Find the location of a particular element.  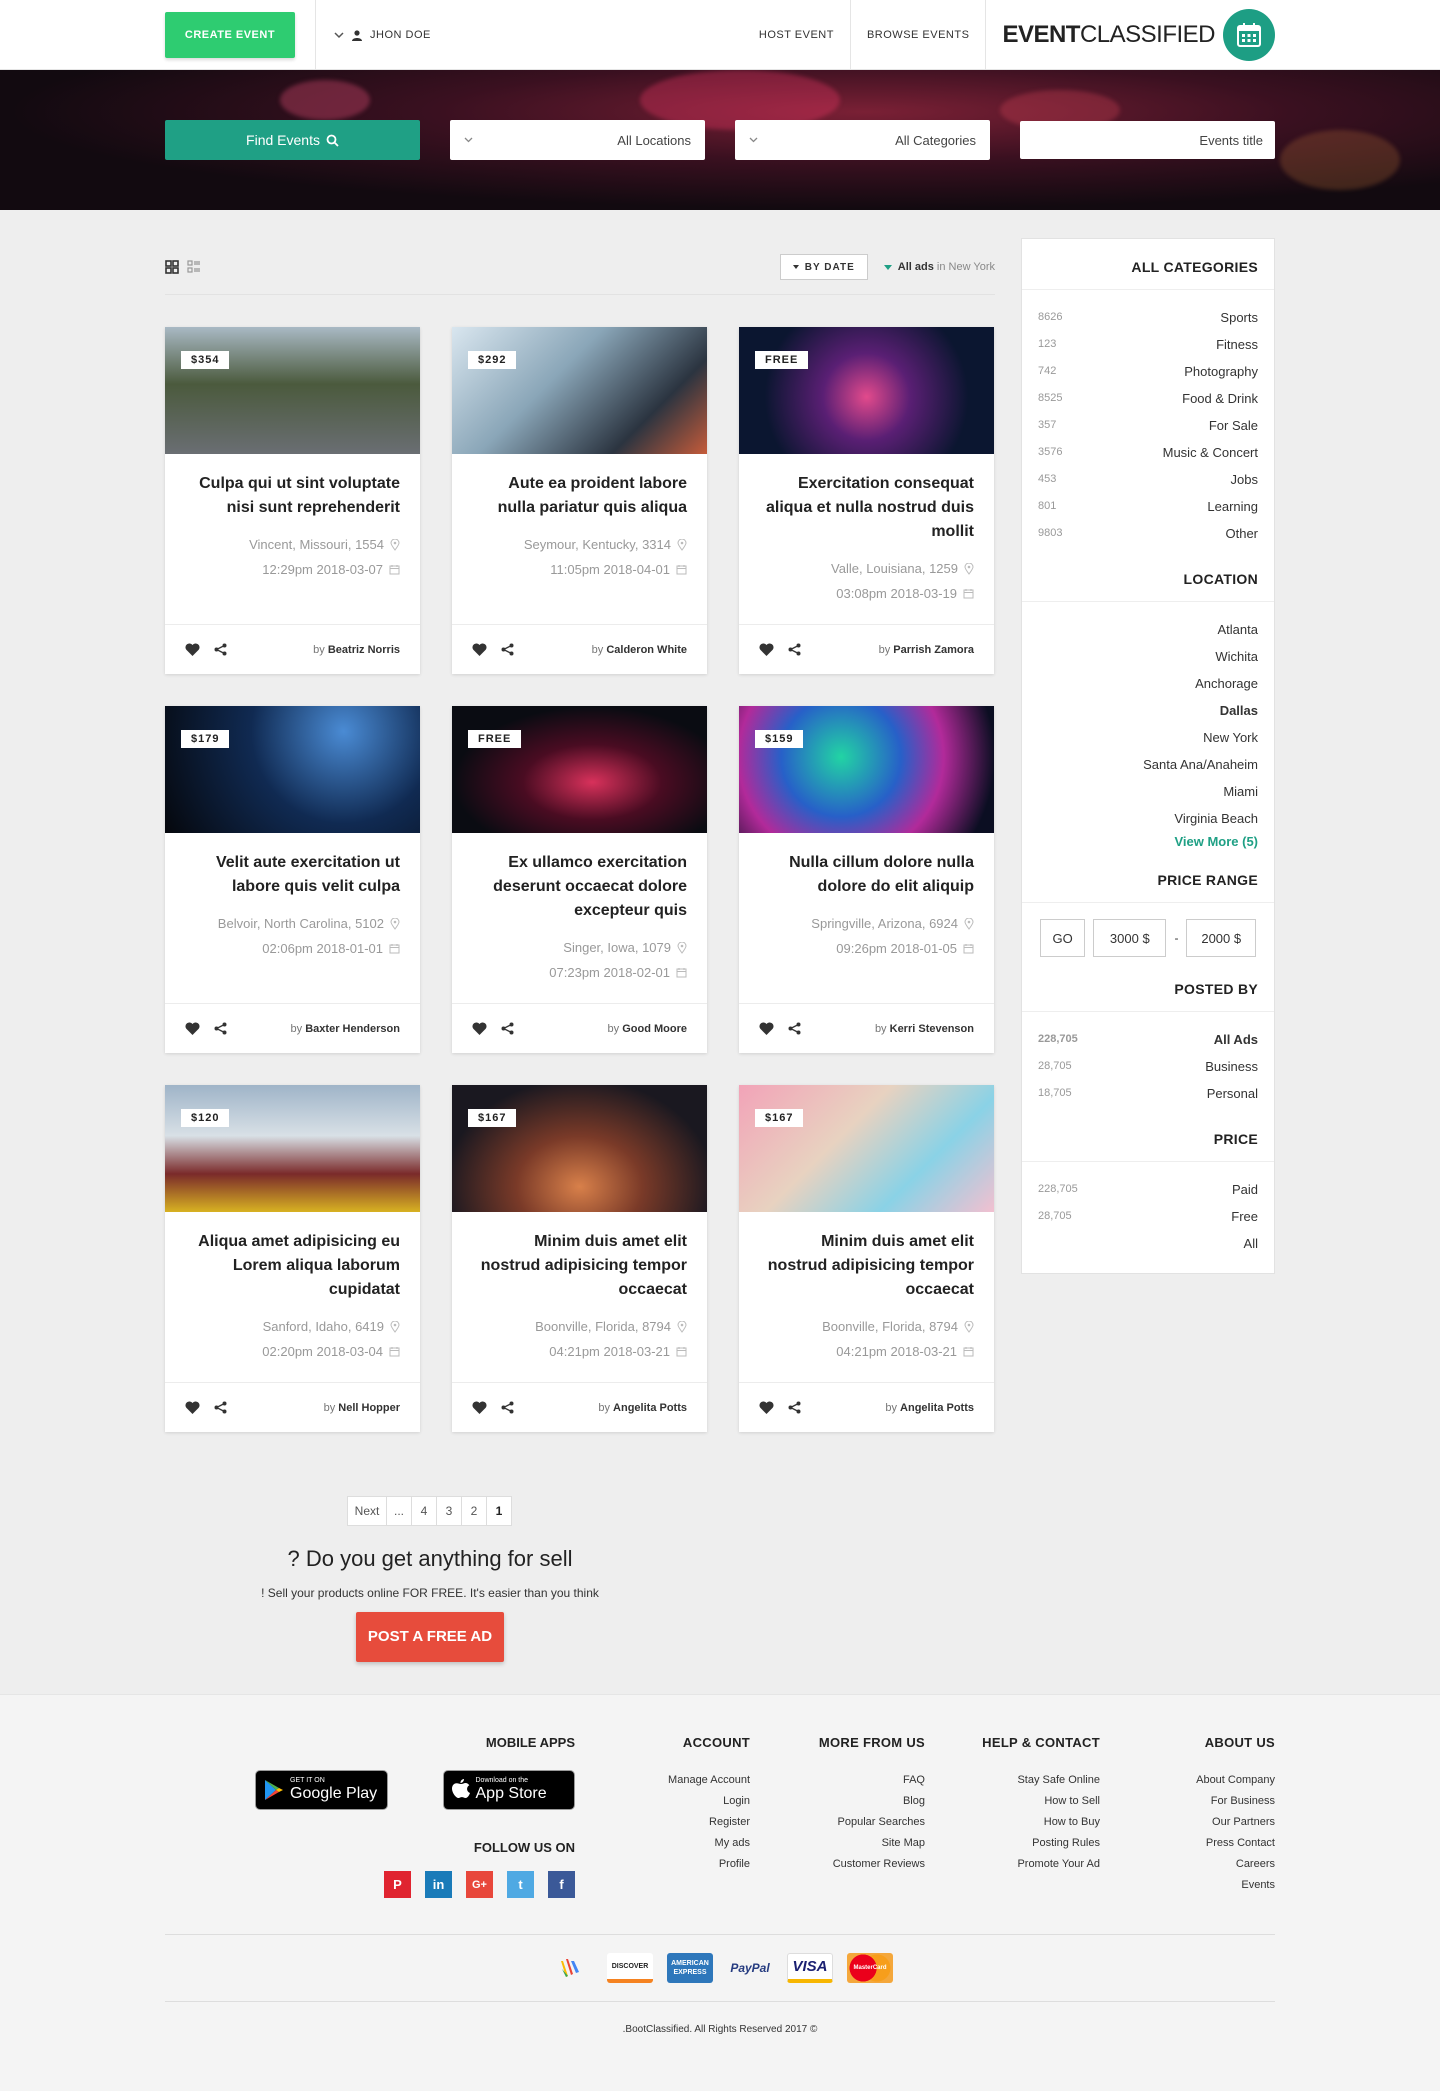

footer-link: Events is located at coordinates (1187, 1885).